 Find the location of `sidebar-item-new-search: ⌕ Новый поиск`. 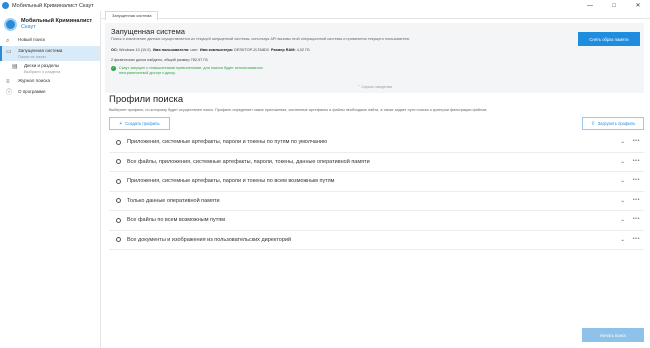

sidebar-item-new-search: ⌕ Новый поиск is located at coordinates (50, 40).